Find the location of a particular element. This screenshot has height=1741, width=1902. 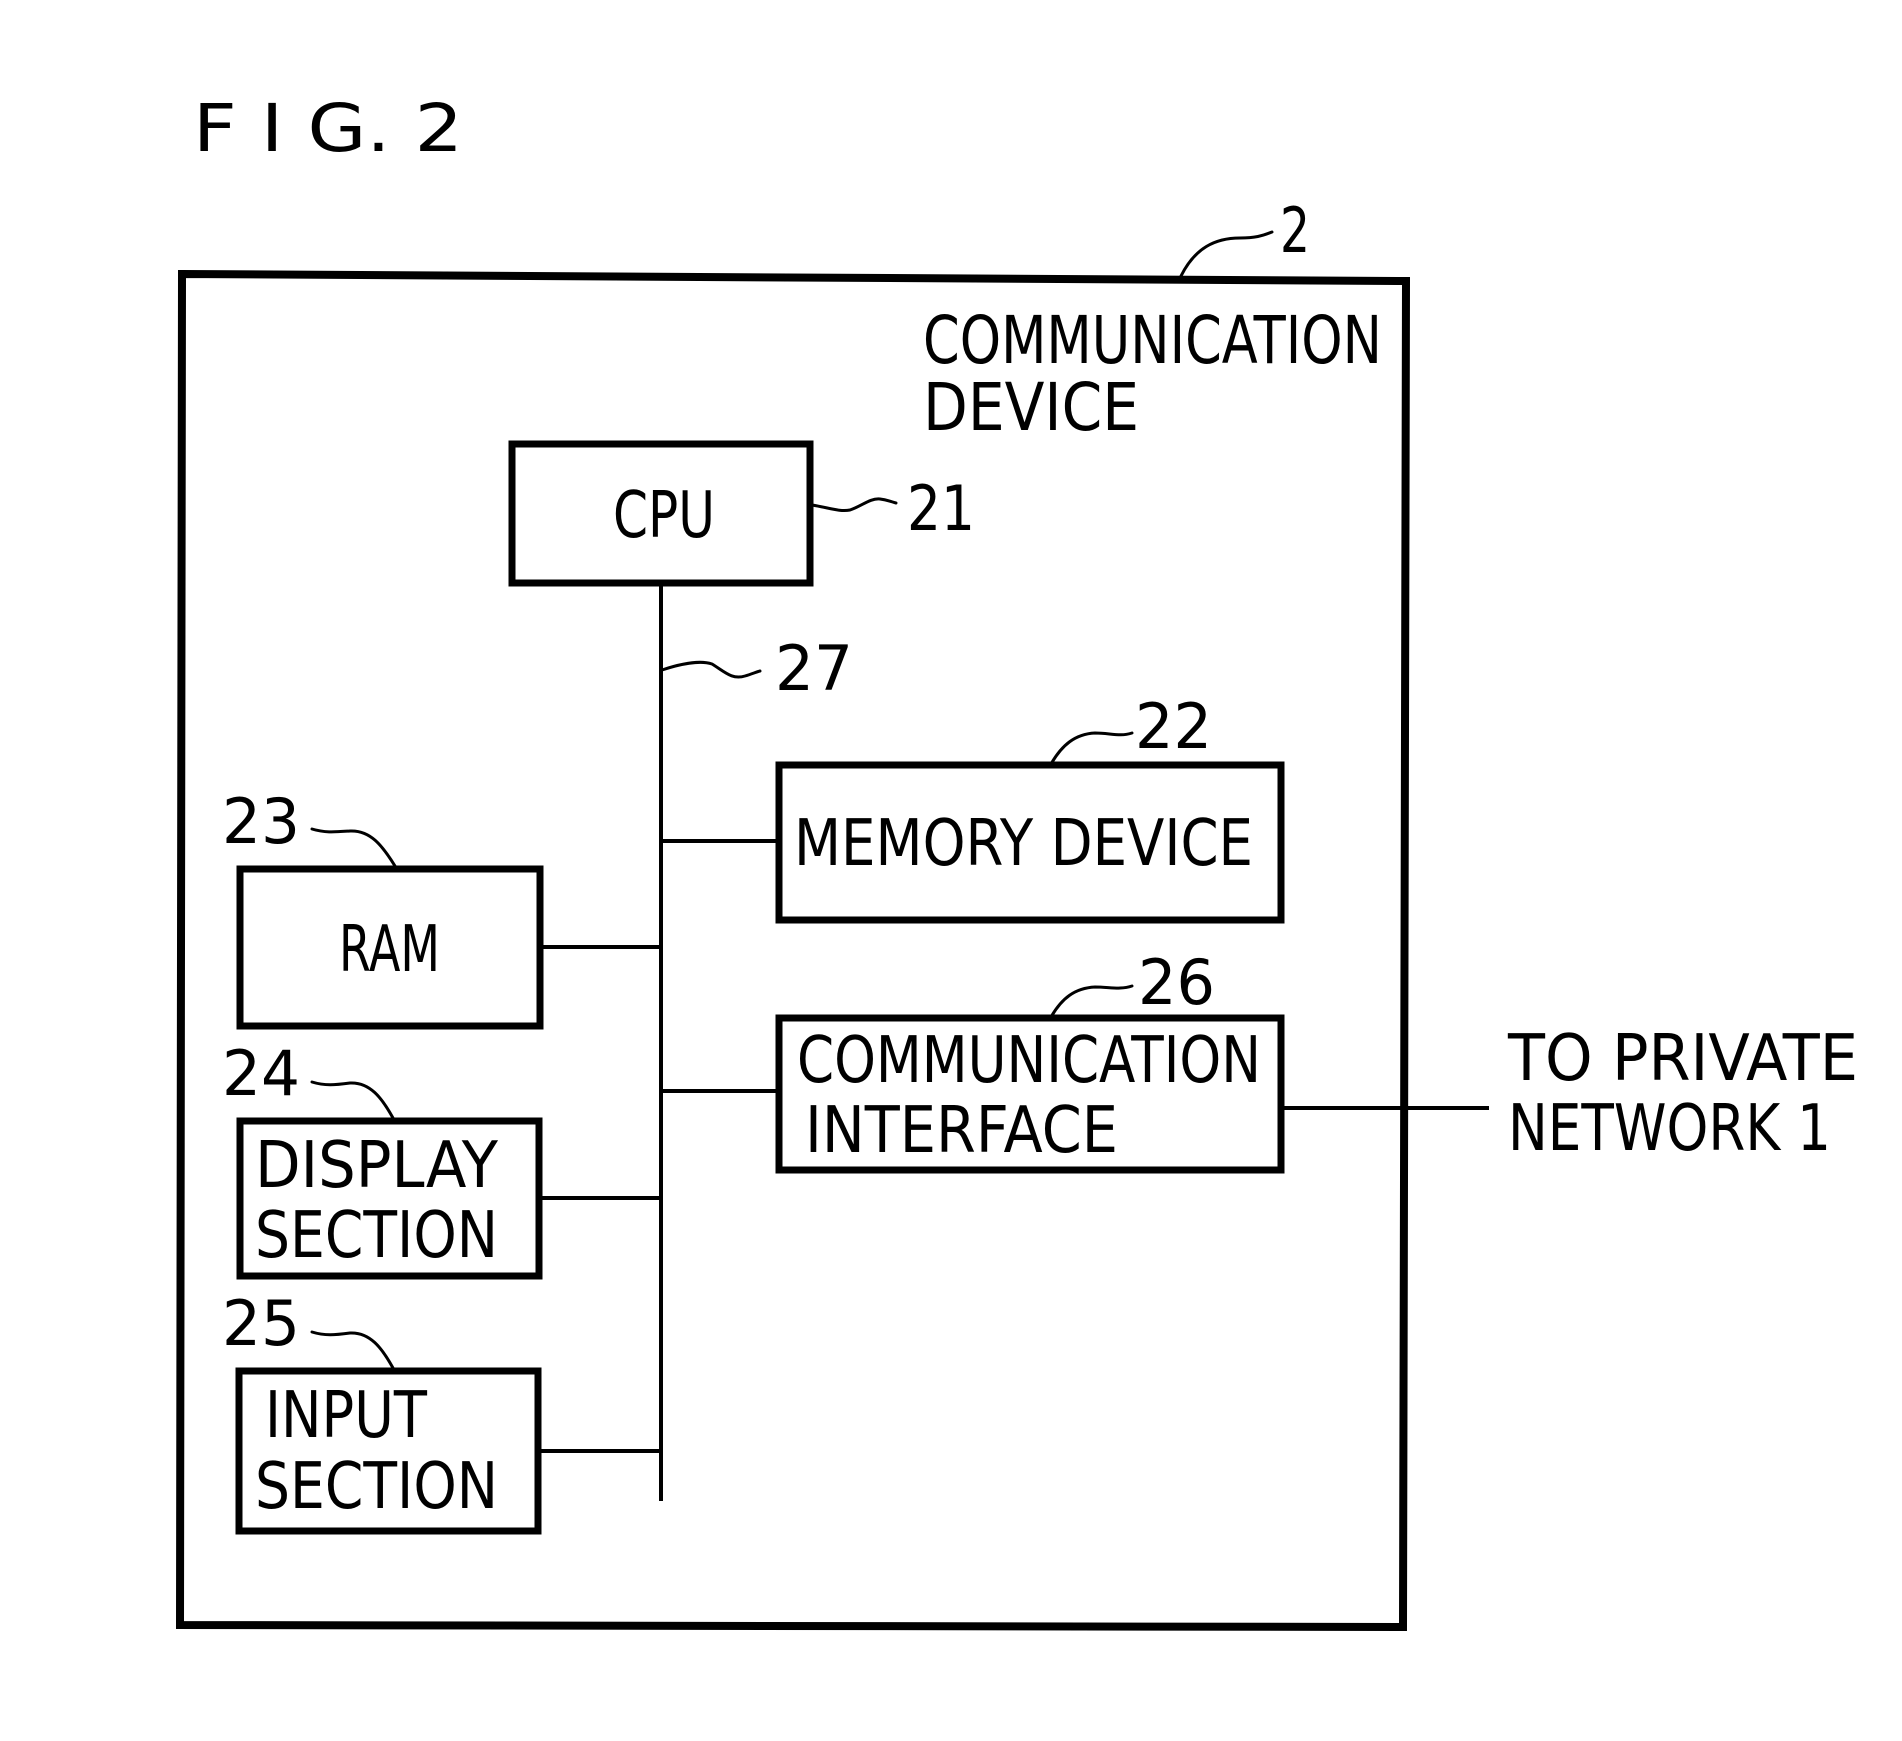

cpu-ref-number: 21 is located at coordinates (941, 508).